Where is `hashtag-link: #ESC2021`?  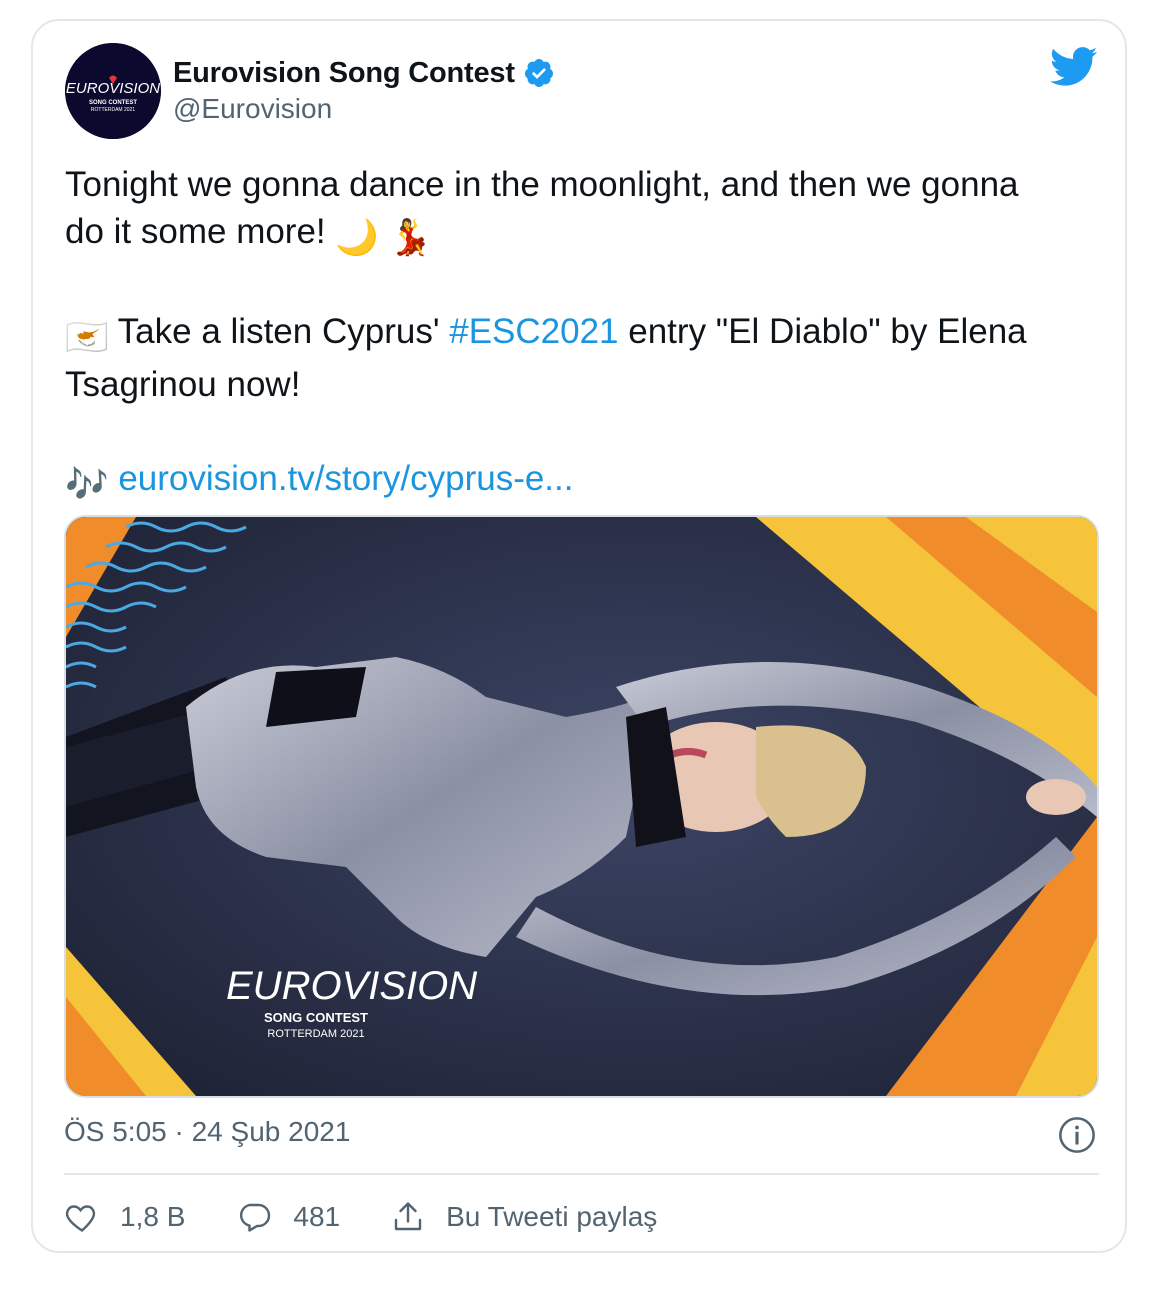
hashtag-link: #ESC2021 is located at coordinates (533, 331).